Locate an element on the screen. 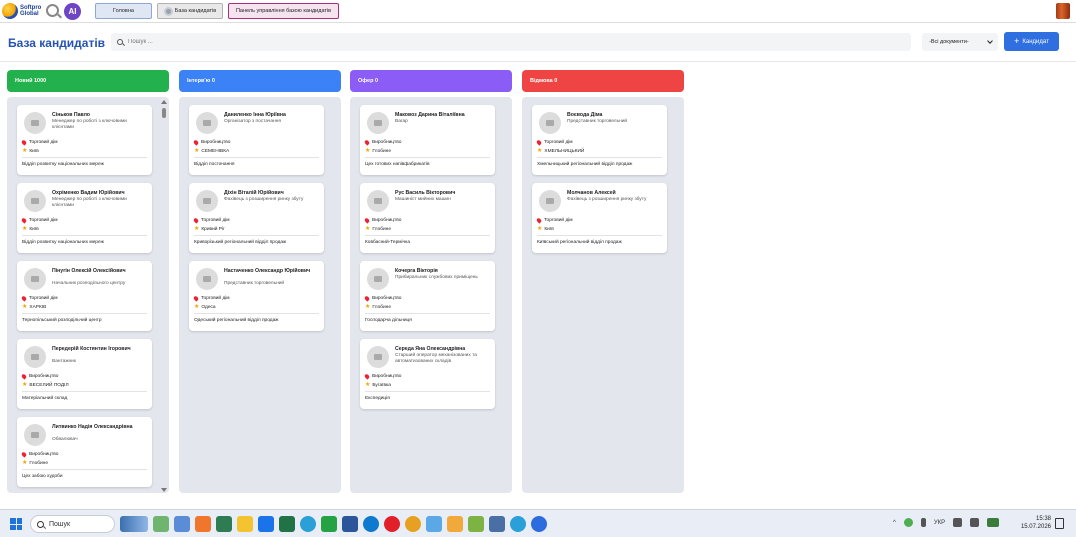 The image size is (1076, 537). scroll-up-arrow-icon is located at coordinates (164, 102).